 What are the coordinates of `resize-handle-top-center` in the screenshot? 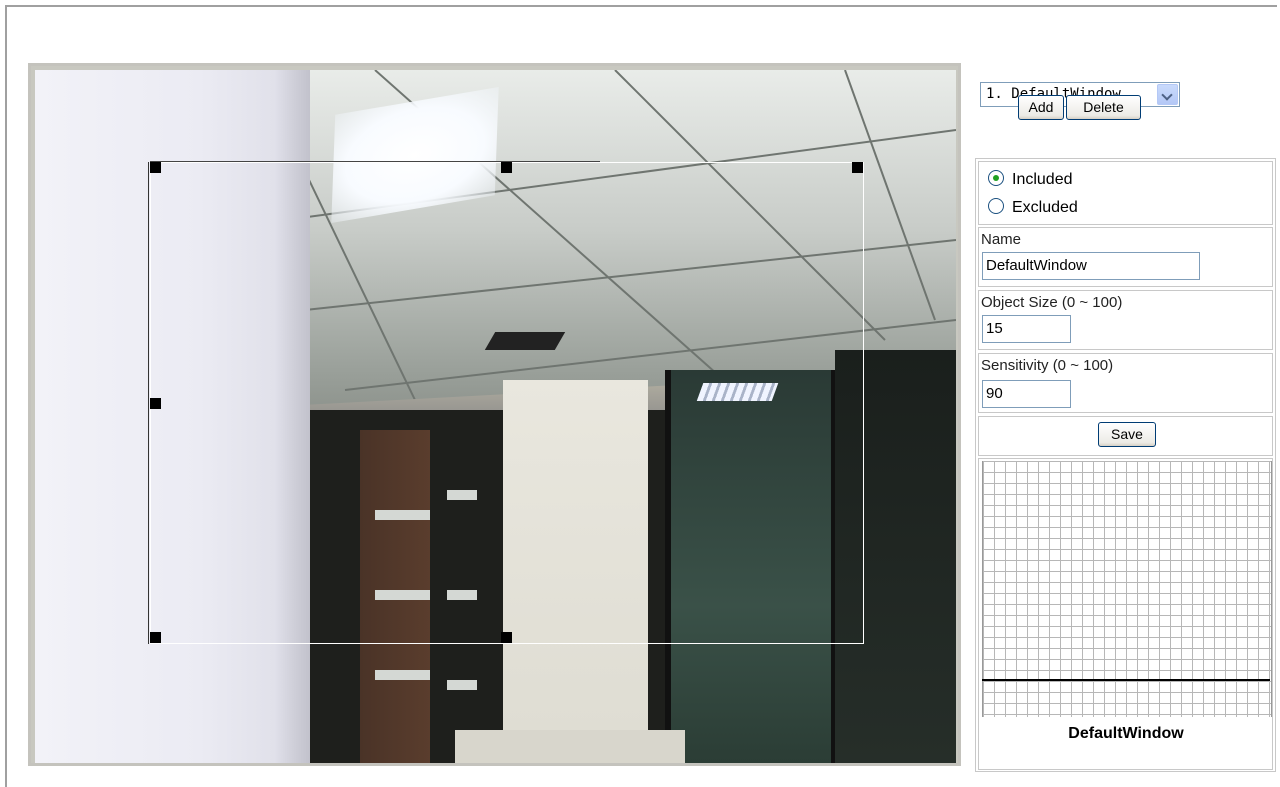 It's located at (506, 167).